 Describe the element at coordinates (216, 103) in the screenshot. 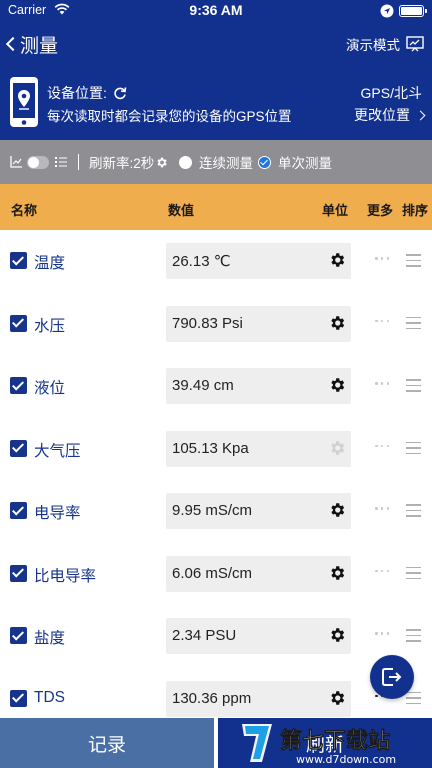

I see `location-banner: 设备位置: 每次读取时都会记录您的设备的GPS位置 GPS/北斗 更改位置` at that location.